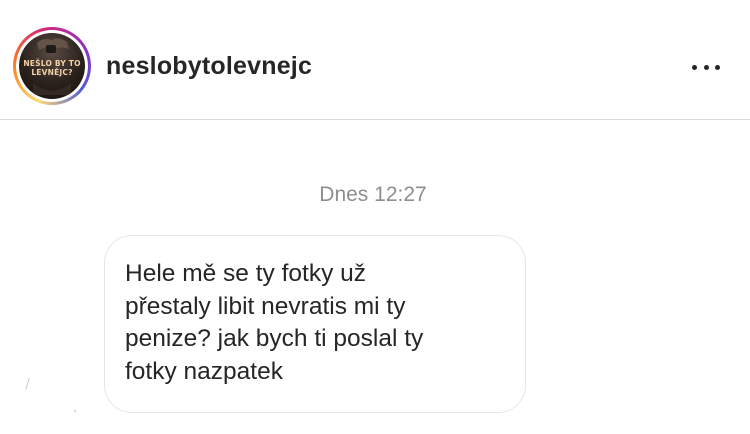  I want to click on avatar-logo-text: NEŠLO BY TO LEVNĚJC?, so click(52, 68).